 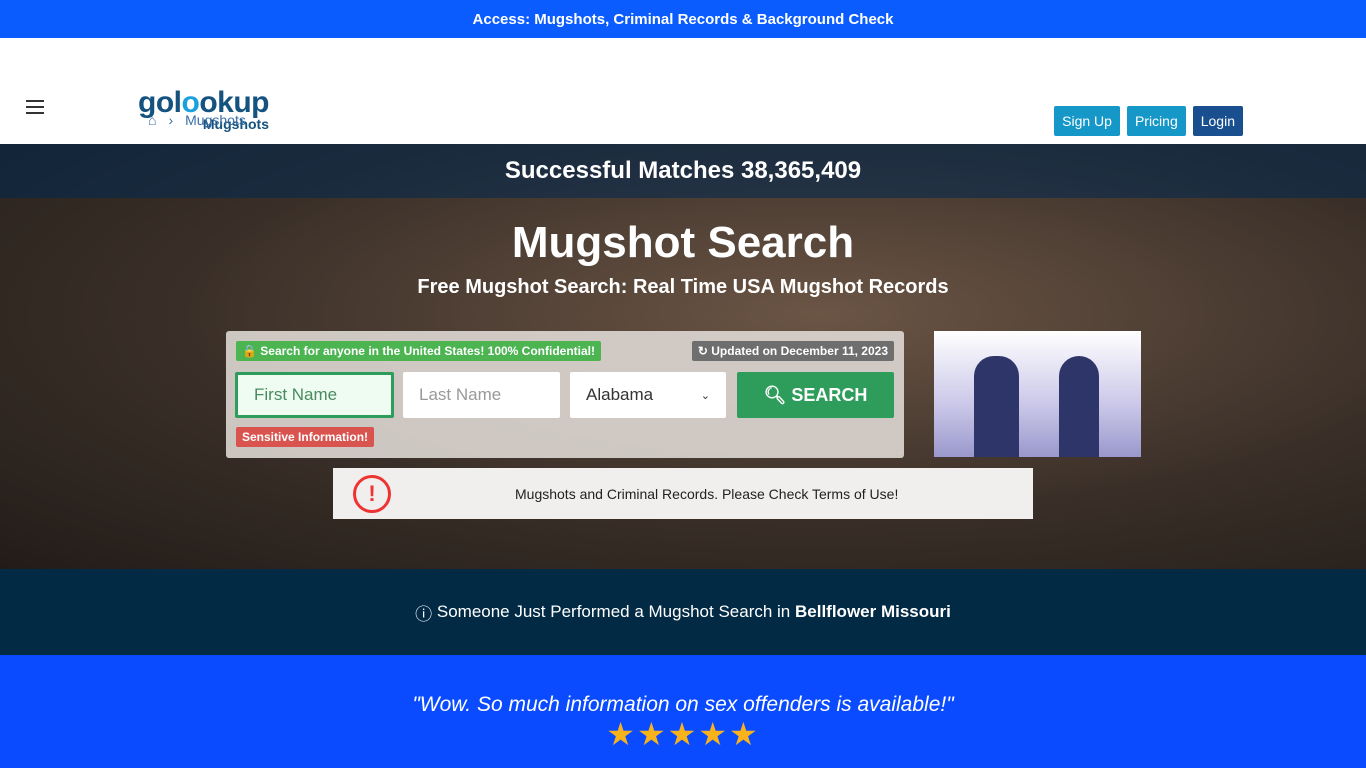 What do you see at coordinates (873, 611) in the screenshot?
I see `activity-location: Bellflower Missouri` at bounding box center [873, 611].